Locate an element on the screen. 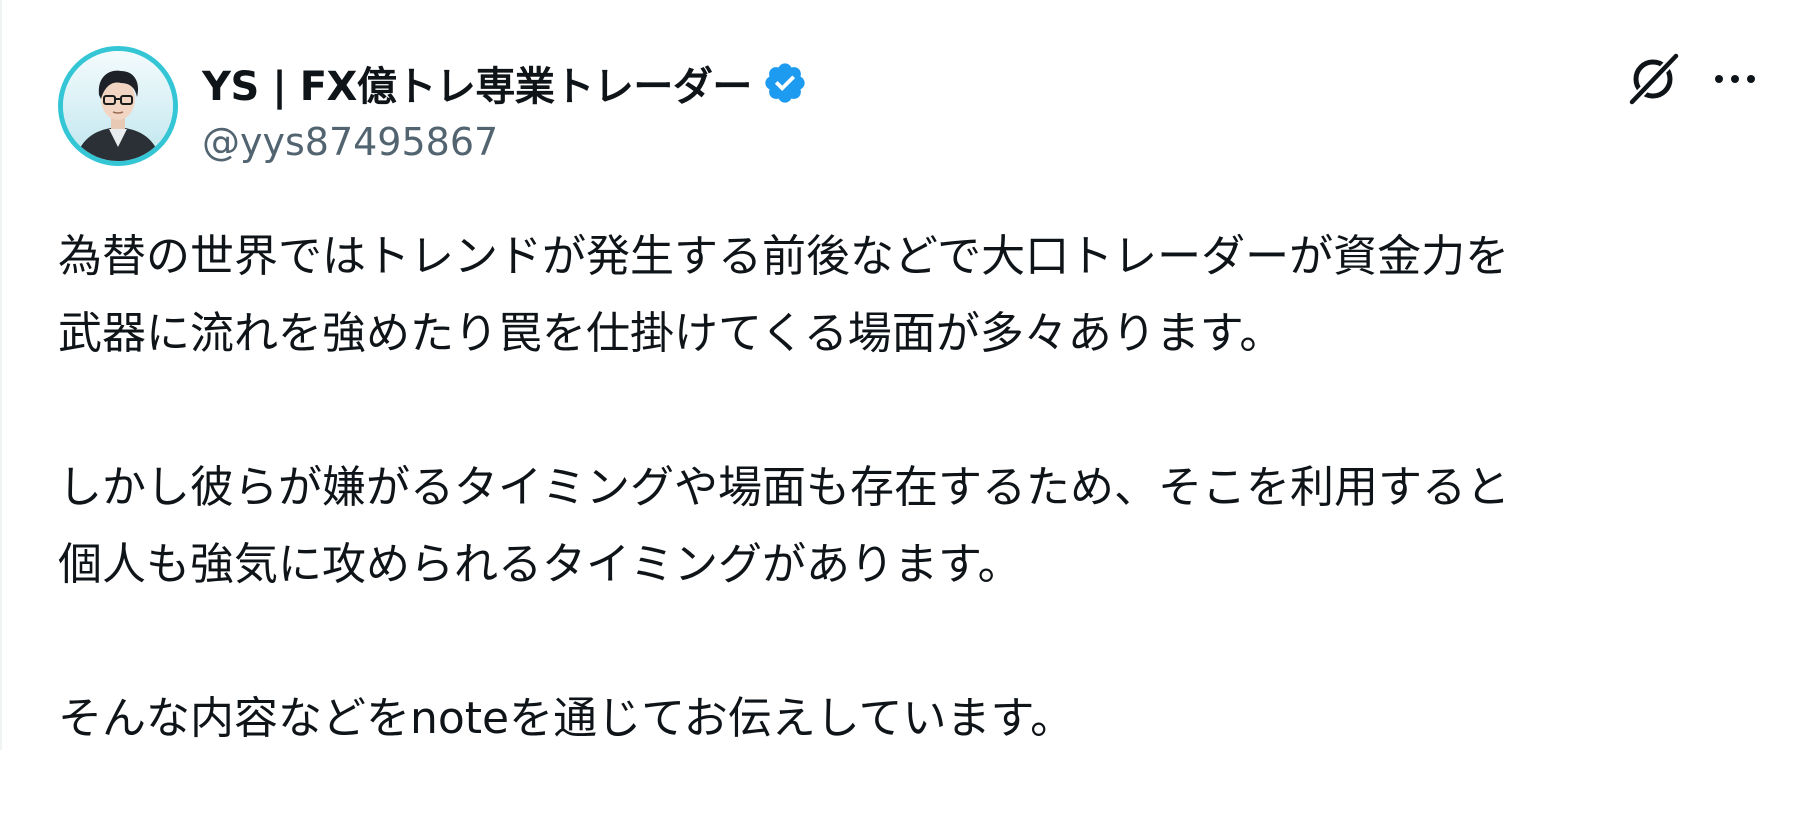  more-icon is located at coordinates (1735, 79).